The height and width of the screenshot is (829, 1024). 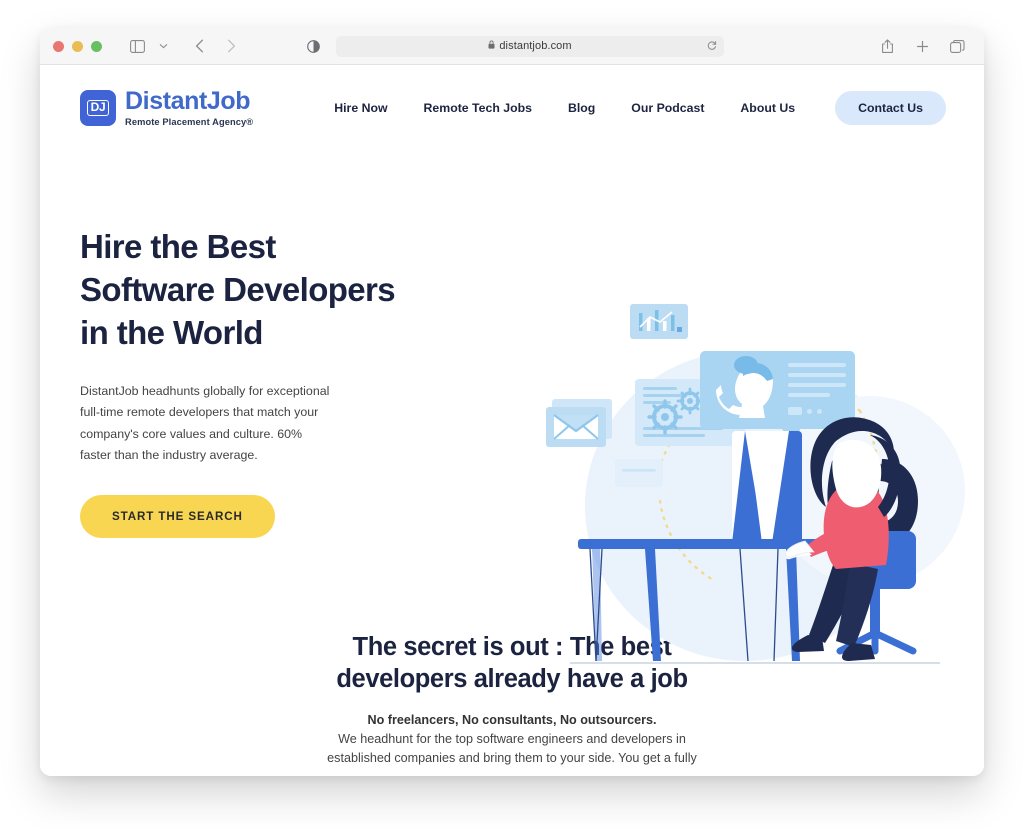 I want to click on address-bar-area: distantjob.com, so click(x=512, y=46).